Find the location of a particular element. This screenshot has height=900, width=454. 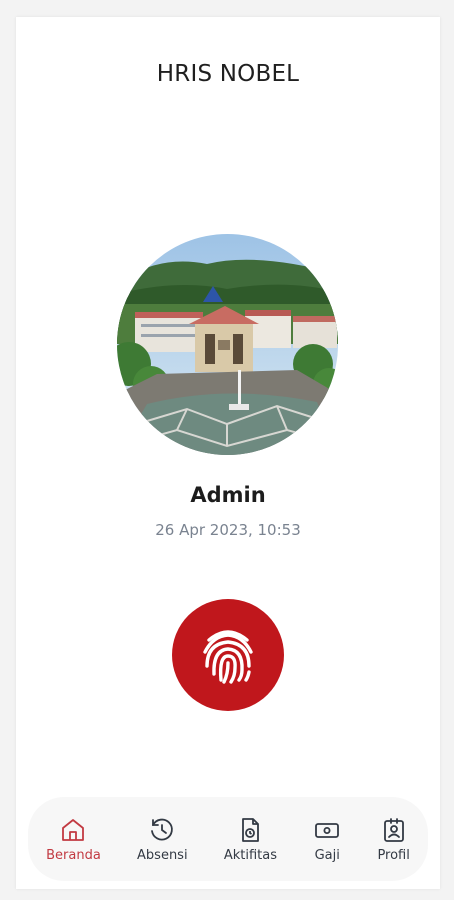

nav-item-gaji: Gaji is located at coordinates (327, 839).